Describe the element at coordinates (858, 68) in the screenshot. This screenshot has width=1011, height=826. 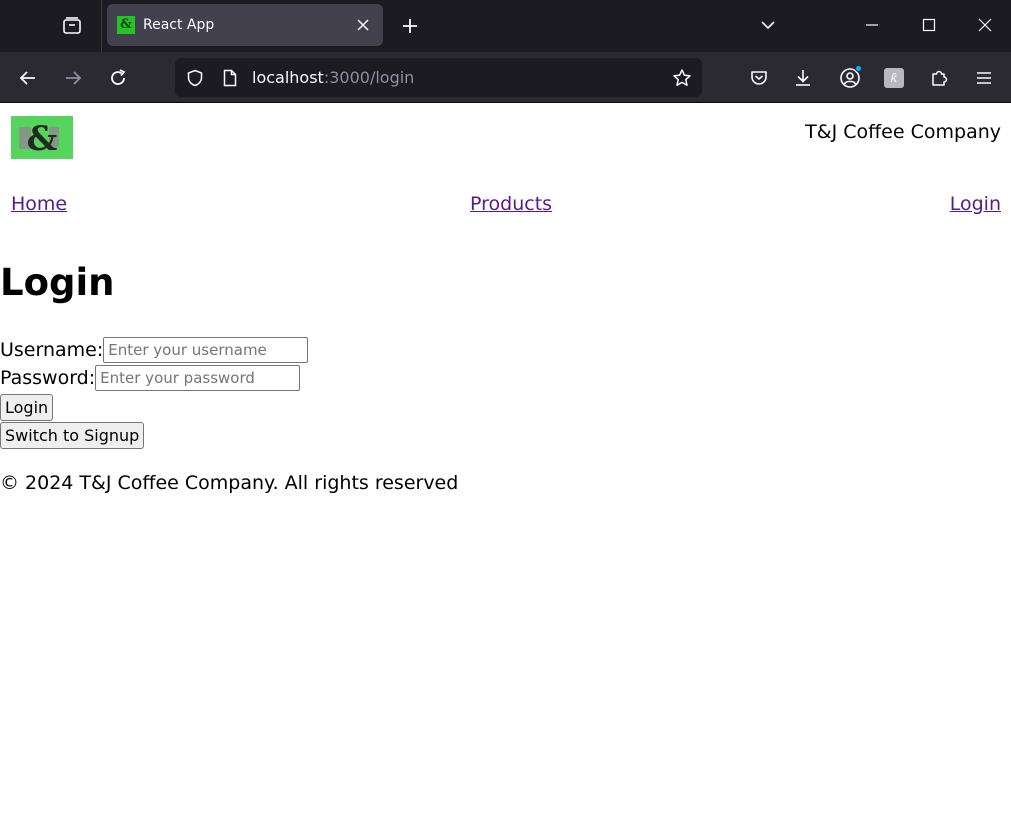
I see `notification-dot` at that location.